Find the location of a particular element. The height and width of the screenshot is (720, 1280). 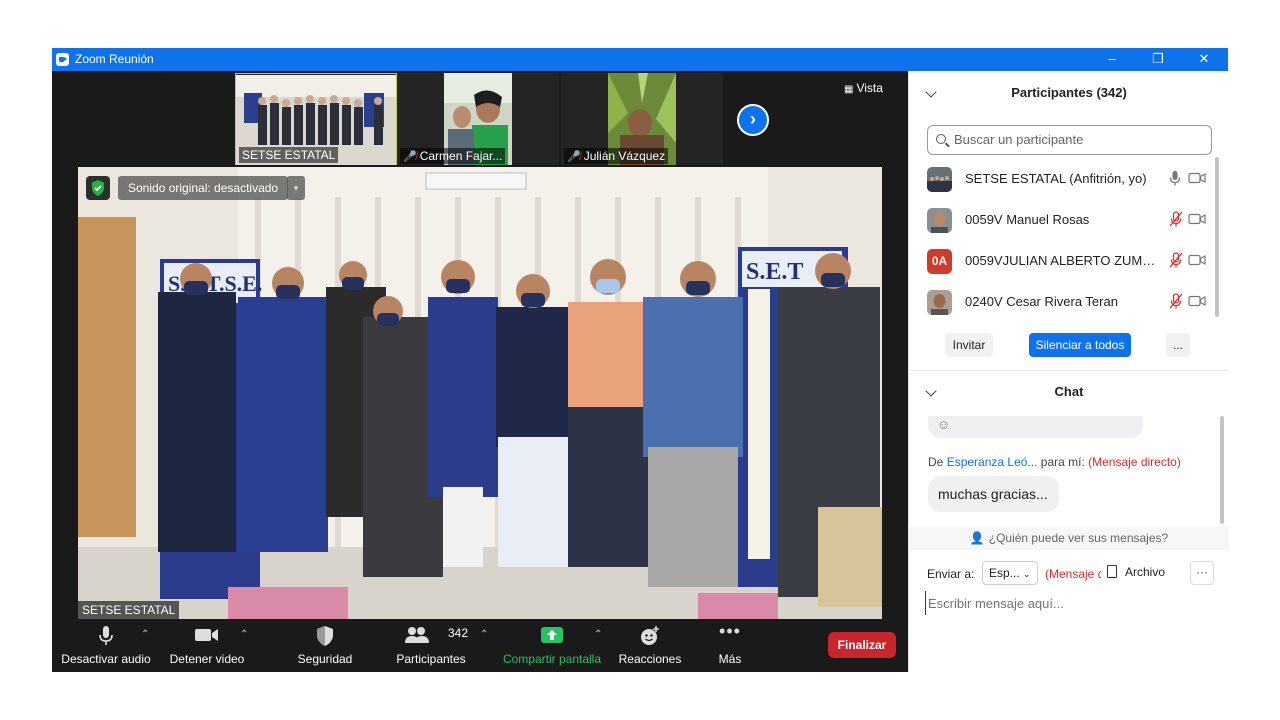

security-button: Seguridad is located at coordinates (325, 646).